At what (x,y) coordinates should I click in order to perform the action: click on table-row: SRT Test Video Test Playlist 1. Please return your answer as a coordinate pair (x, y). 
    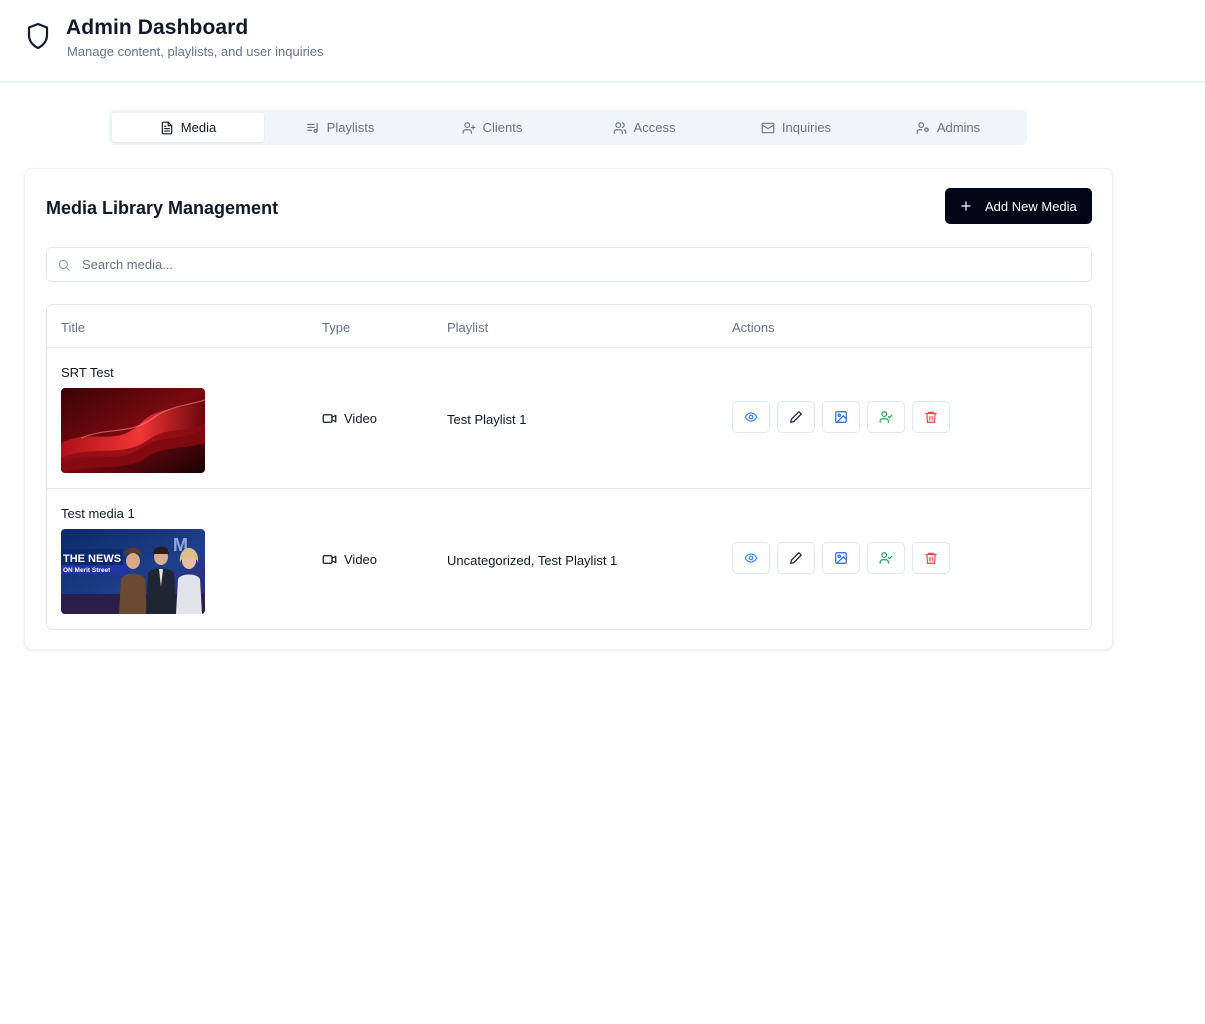
    Looking at the image, I should click on (569, 418).